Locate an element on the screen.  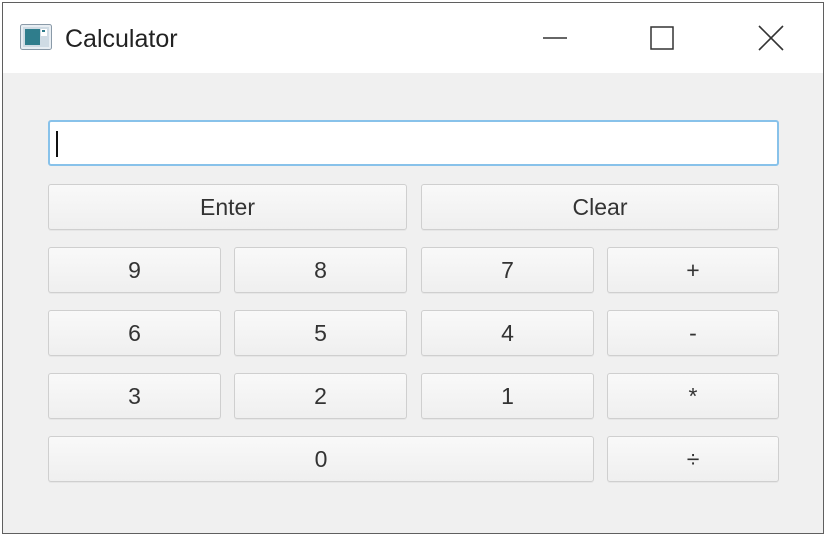
close-button is located at coordinates (771, 38).